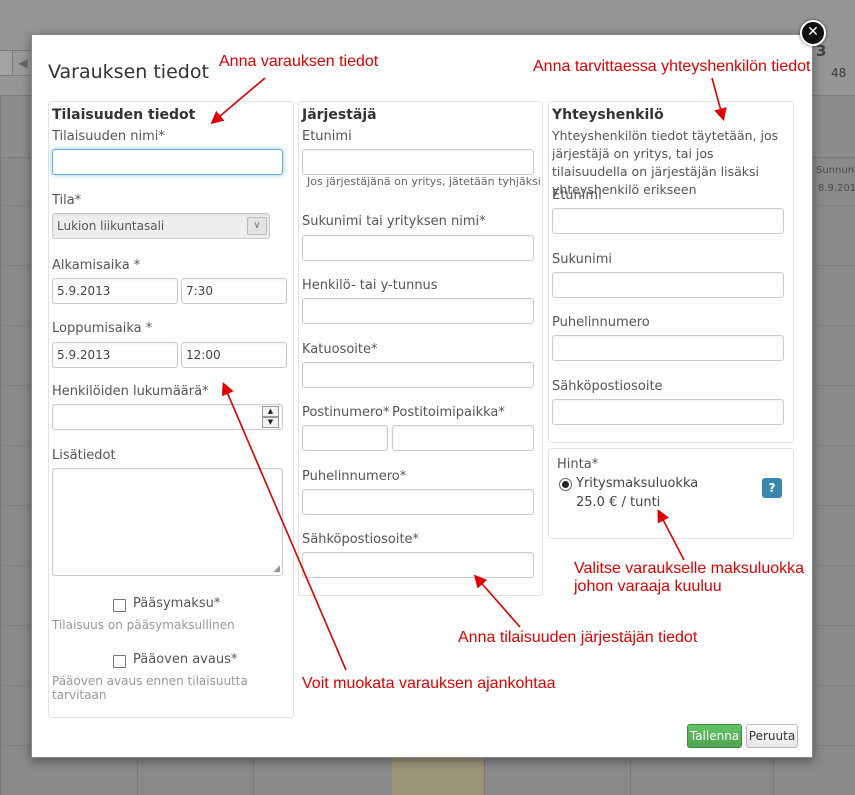  Describe the element at coordinates (177, 603) in the screenshot. I see `fee-label: Pääsymaksu*` at that location.